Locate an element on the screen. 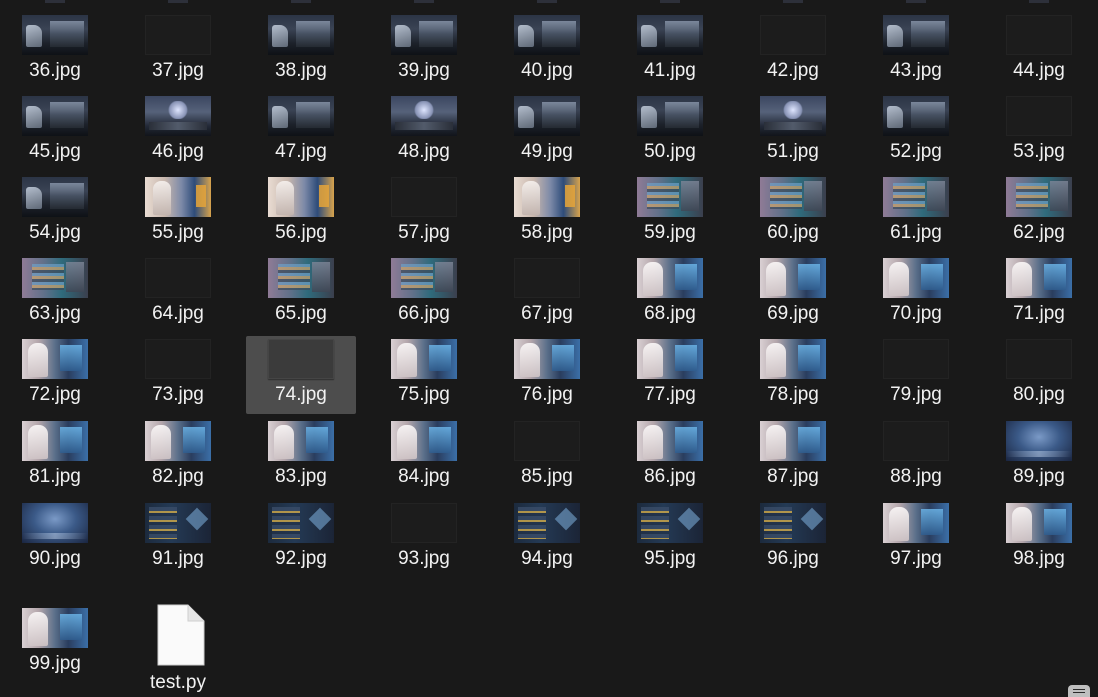  file-item: 50.jpg is located at coordinates (670, 132).